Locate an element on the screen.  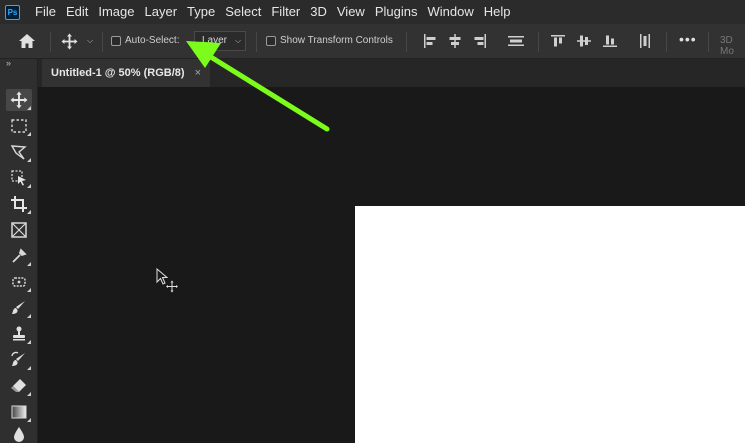
menu-type: Type is located at coordinates (201, 12).